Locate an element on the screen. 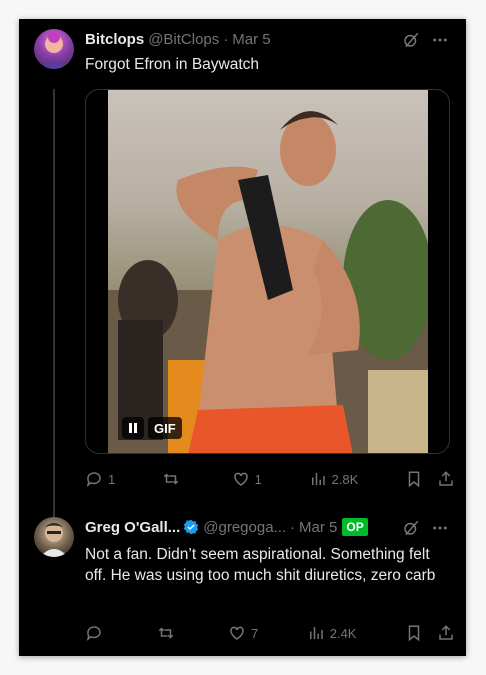  tweet-header: Greg O'Gall... @gregoga... · Mar 5 OP is located at coordinates (226, 527).